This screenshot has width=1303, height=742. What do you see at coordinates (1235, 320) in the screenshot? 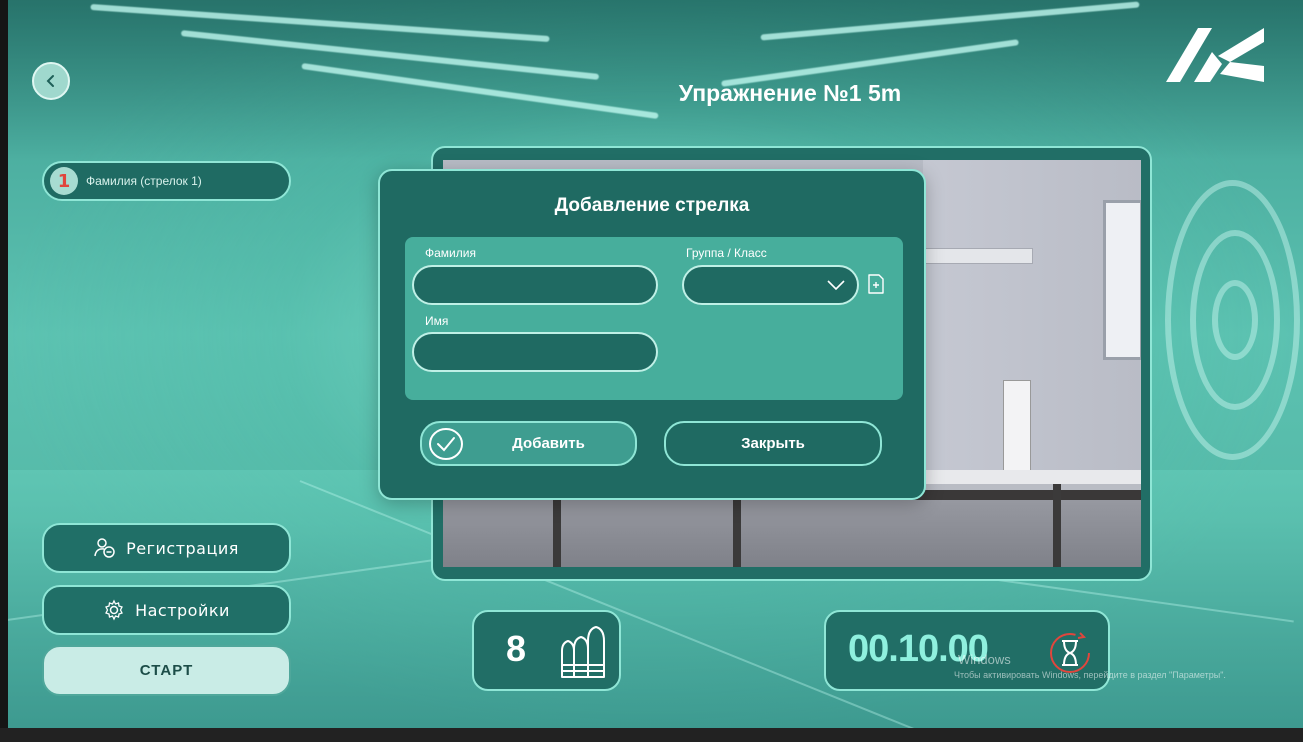
I see `target-ring` at bounding box center [1235, 320].